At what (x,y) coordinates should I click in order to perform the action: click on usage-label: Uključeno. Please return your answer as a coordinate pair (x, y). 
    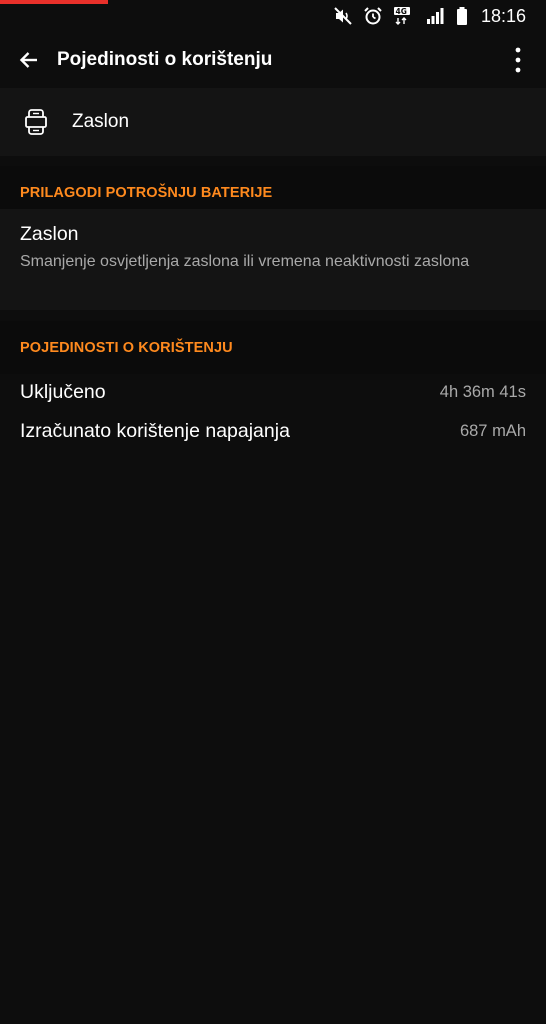
    Looking at the image, I should click on (63, 391).